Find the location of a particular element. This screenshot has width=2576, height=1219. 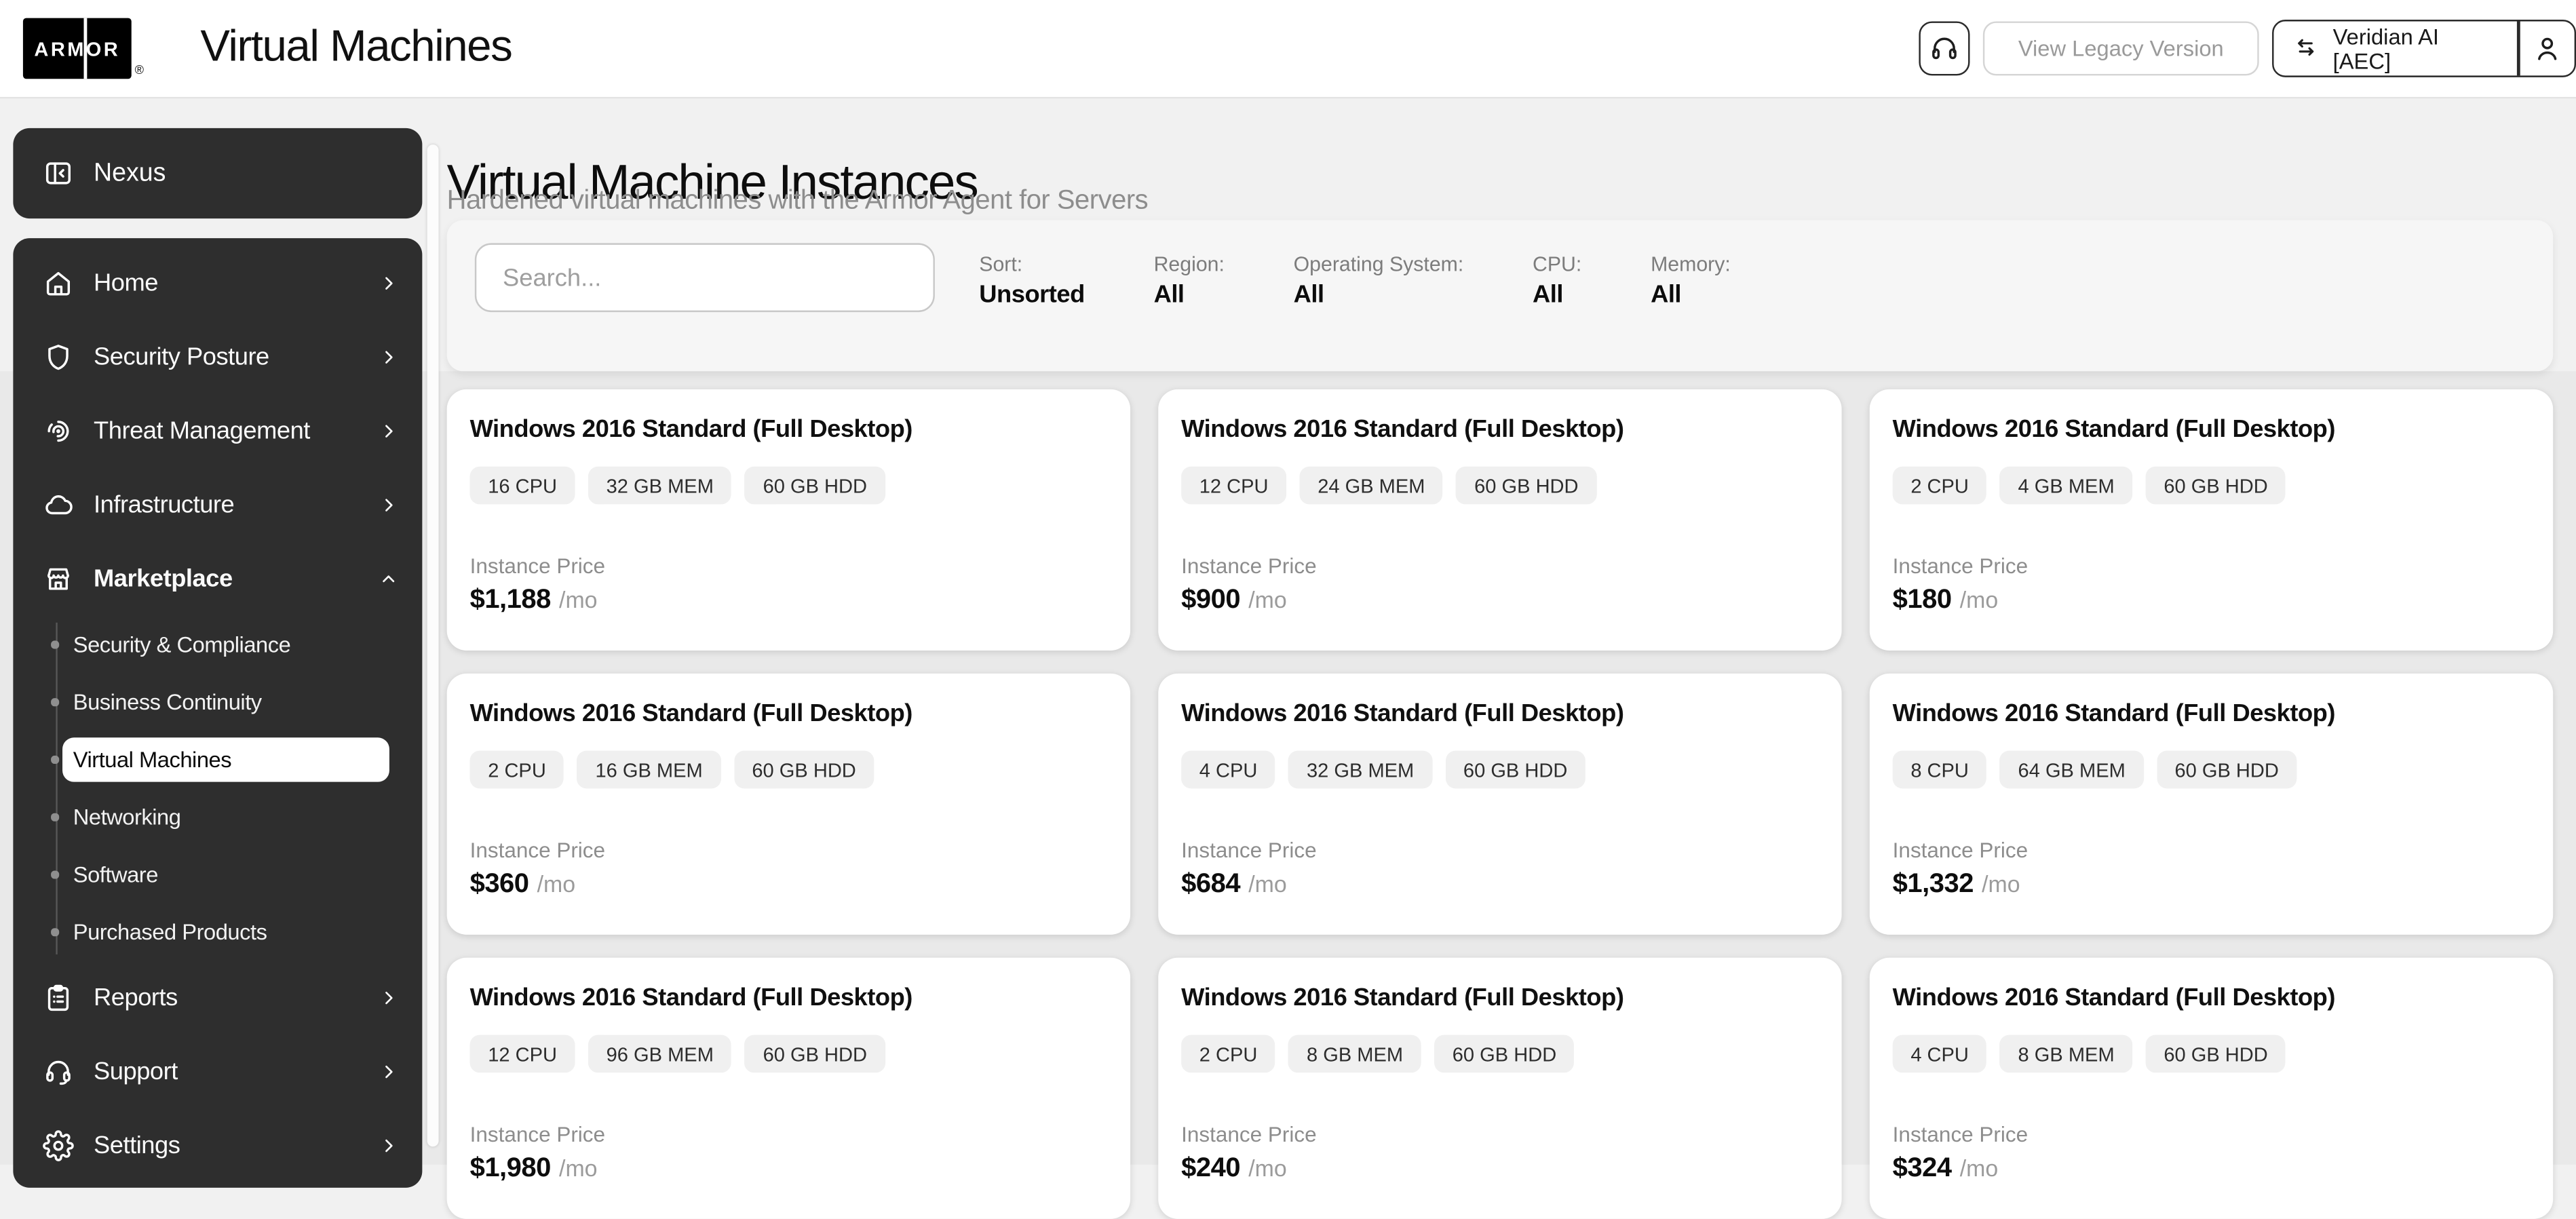

sidebar-subitem-purchased-products: Purchased Products is located at coordinates (218, 932).